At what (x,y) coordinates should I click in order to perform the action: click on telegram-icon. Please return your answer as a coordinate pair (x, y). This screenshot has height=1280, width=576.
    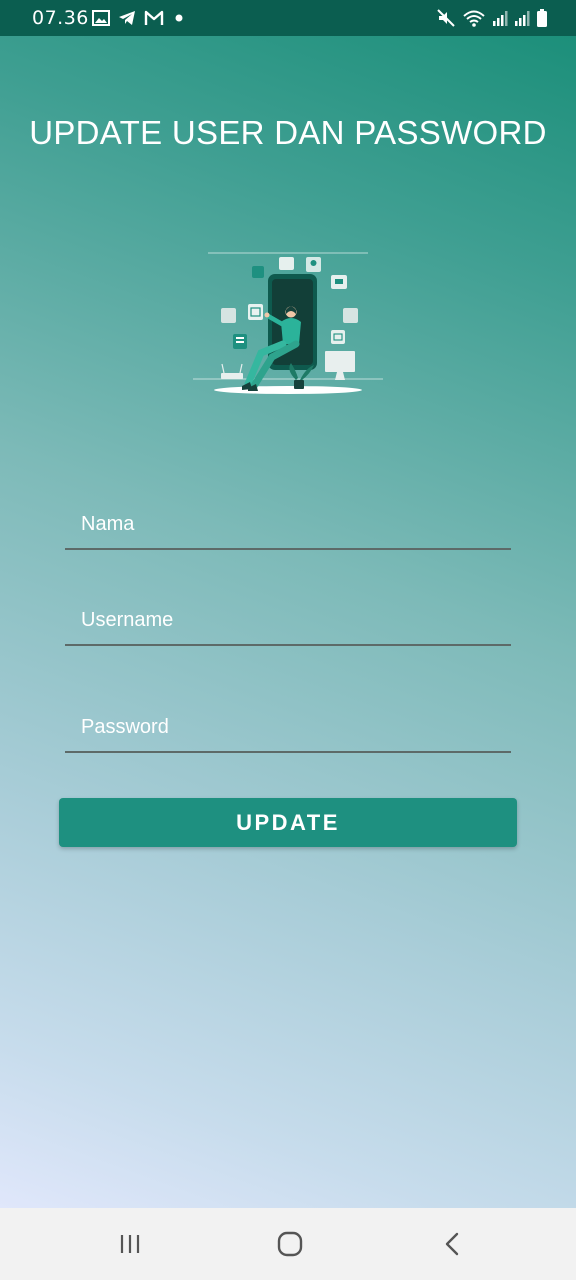
    Looking at the image, I should click on (127, 18).